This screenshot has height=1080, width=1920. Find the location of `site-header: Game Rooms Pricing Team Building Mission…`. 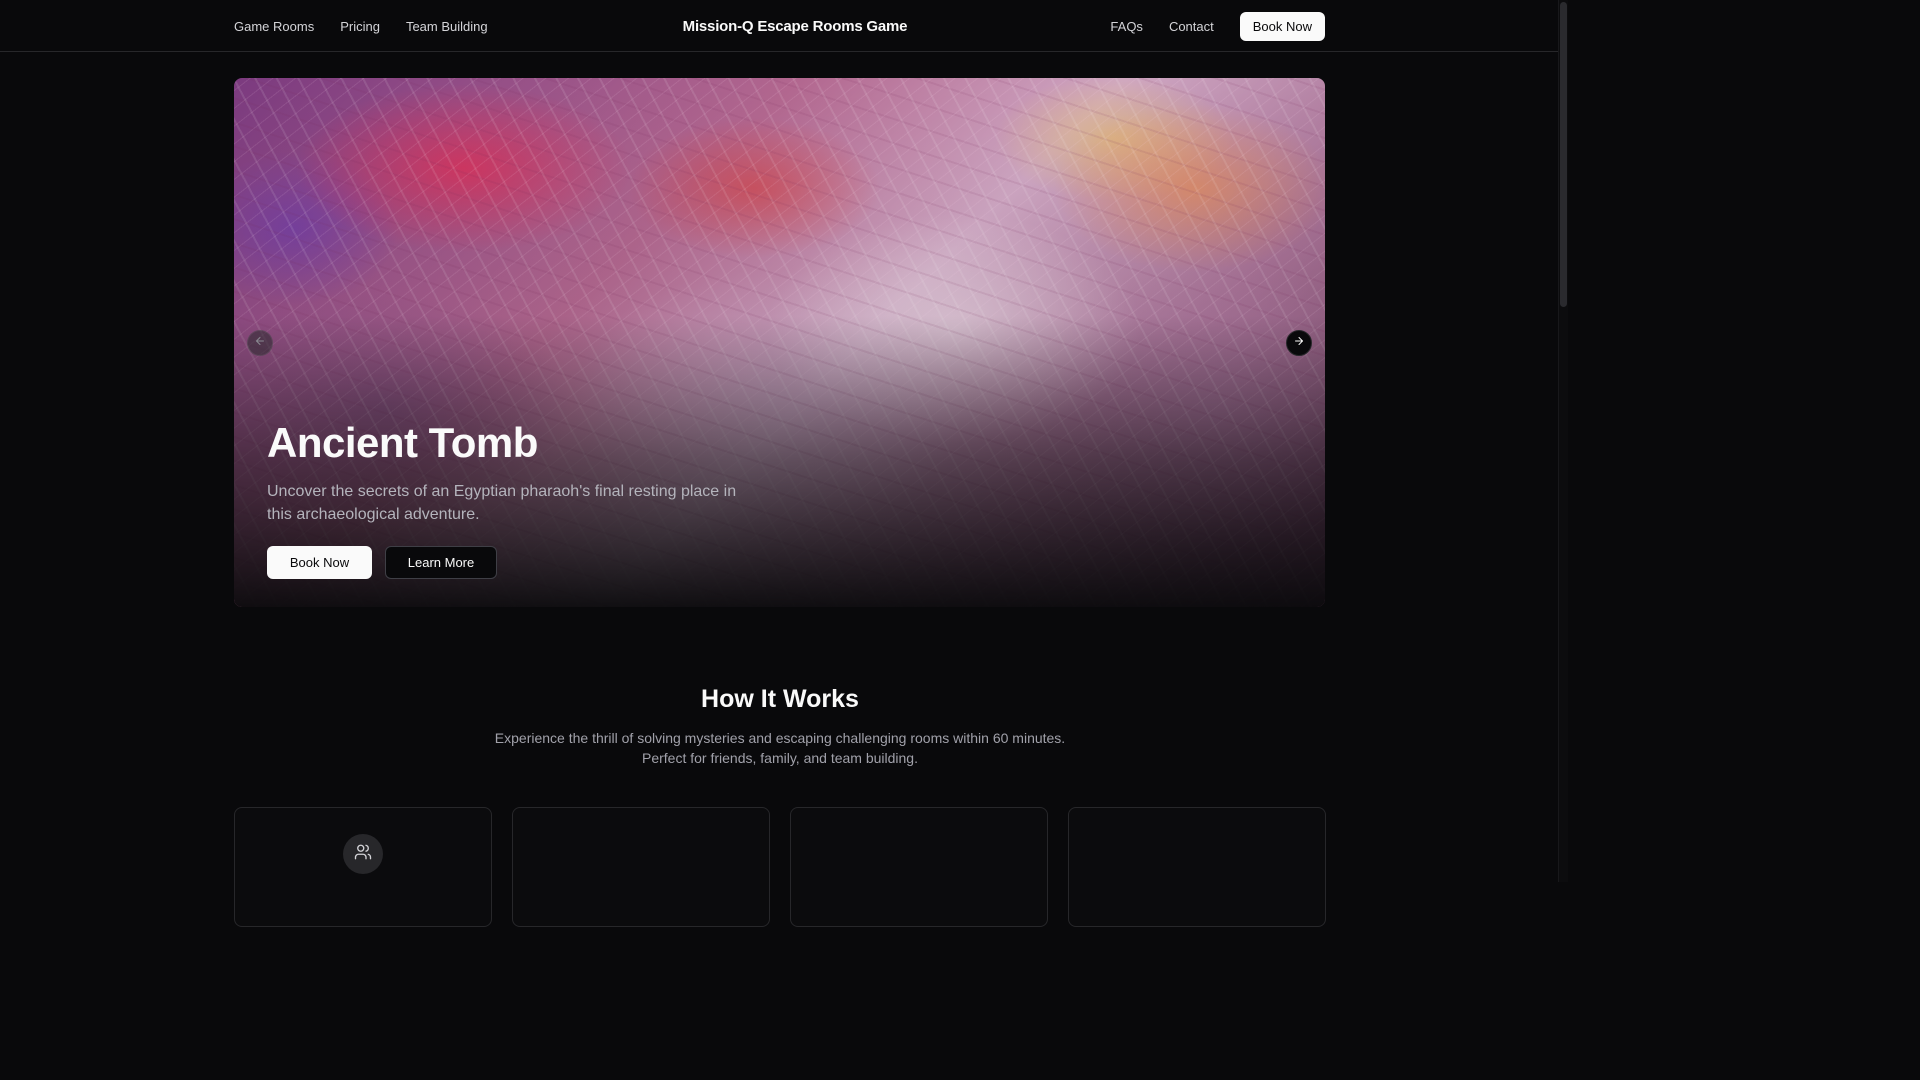

site-header: Game Rooms Pricing Team Building Mission… is located at coordinates (779, 26).